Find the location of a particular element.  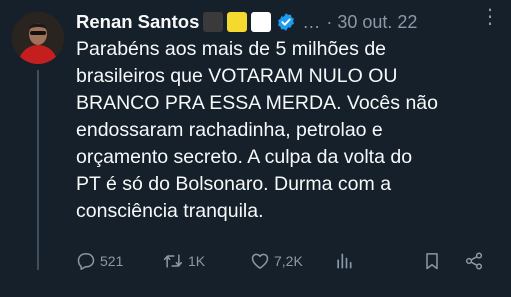

retweet-button: 1K is located at coordinates (183, 261).